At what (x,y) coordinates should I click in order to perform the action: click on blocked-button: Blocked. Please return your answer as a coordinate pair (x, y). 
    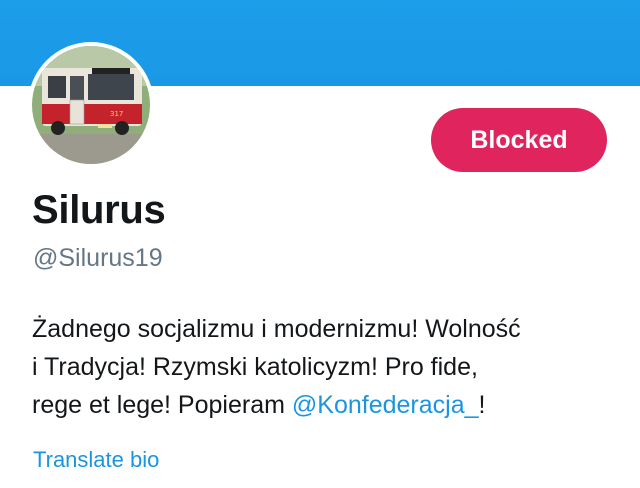
    Looking at the image, I should click on (519, 140).